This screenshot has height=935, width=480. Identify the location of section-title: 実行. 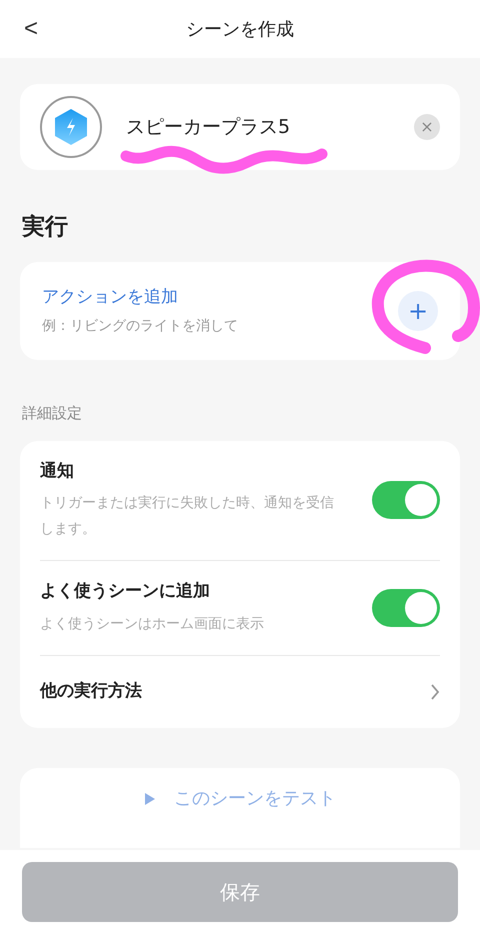
(45, 227).